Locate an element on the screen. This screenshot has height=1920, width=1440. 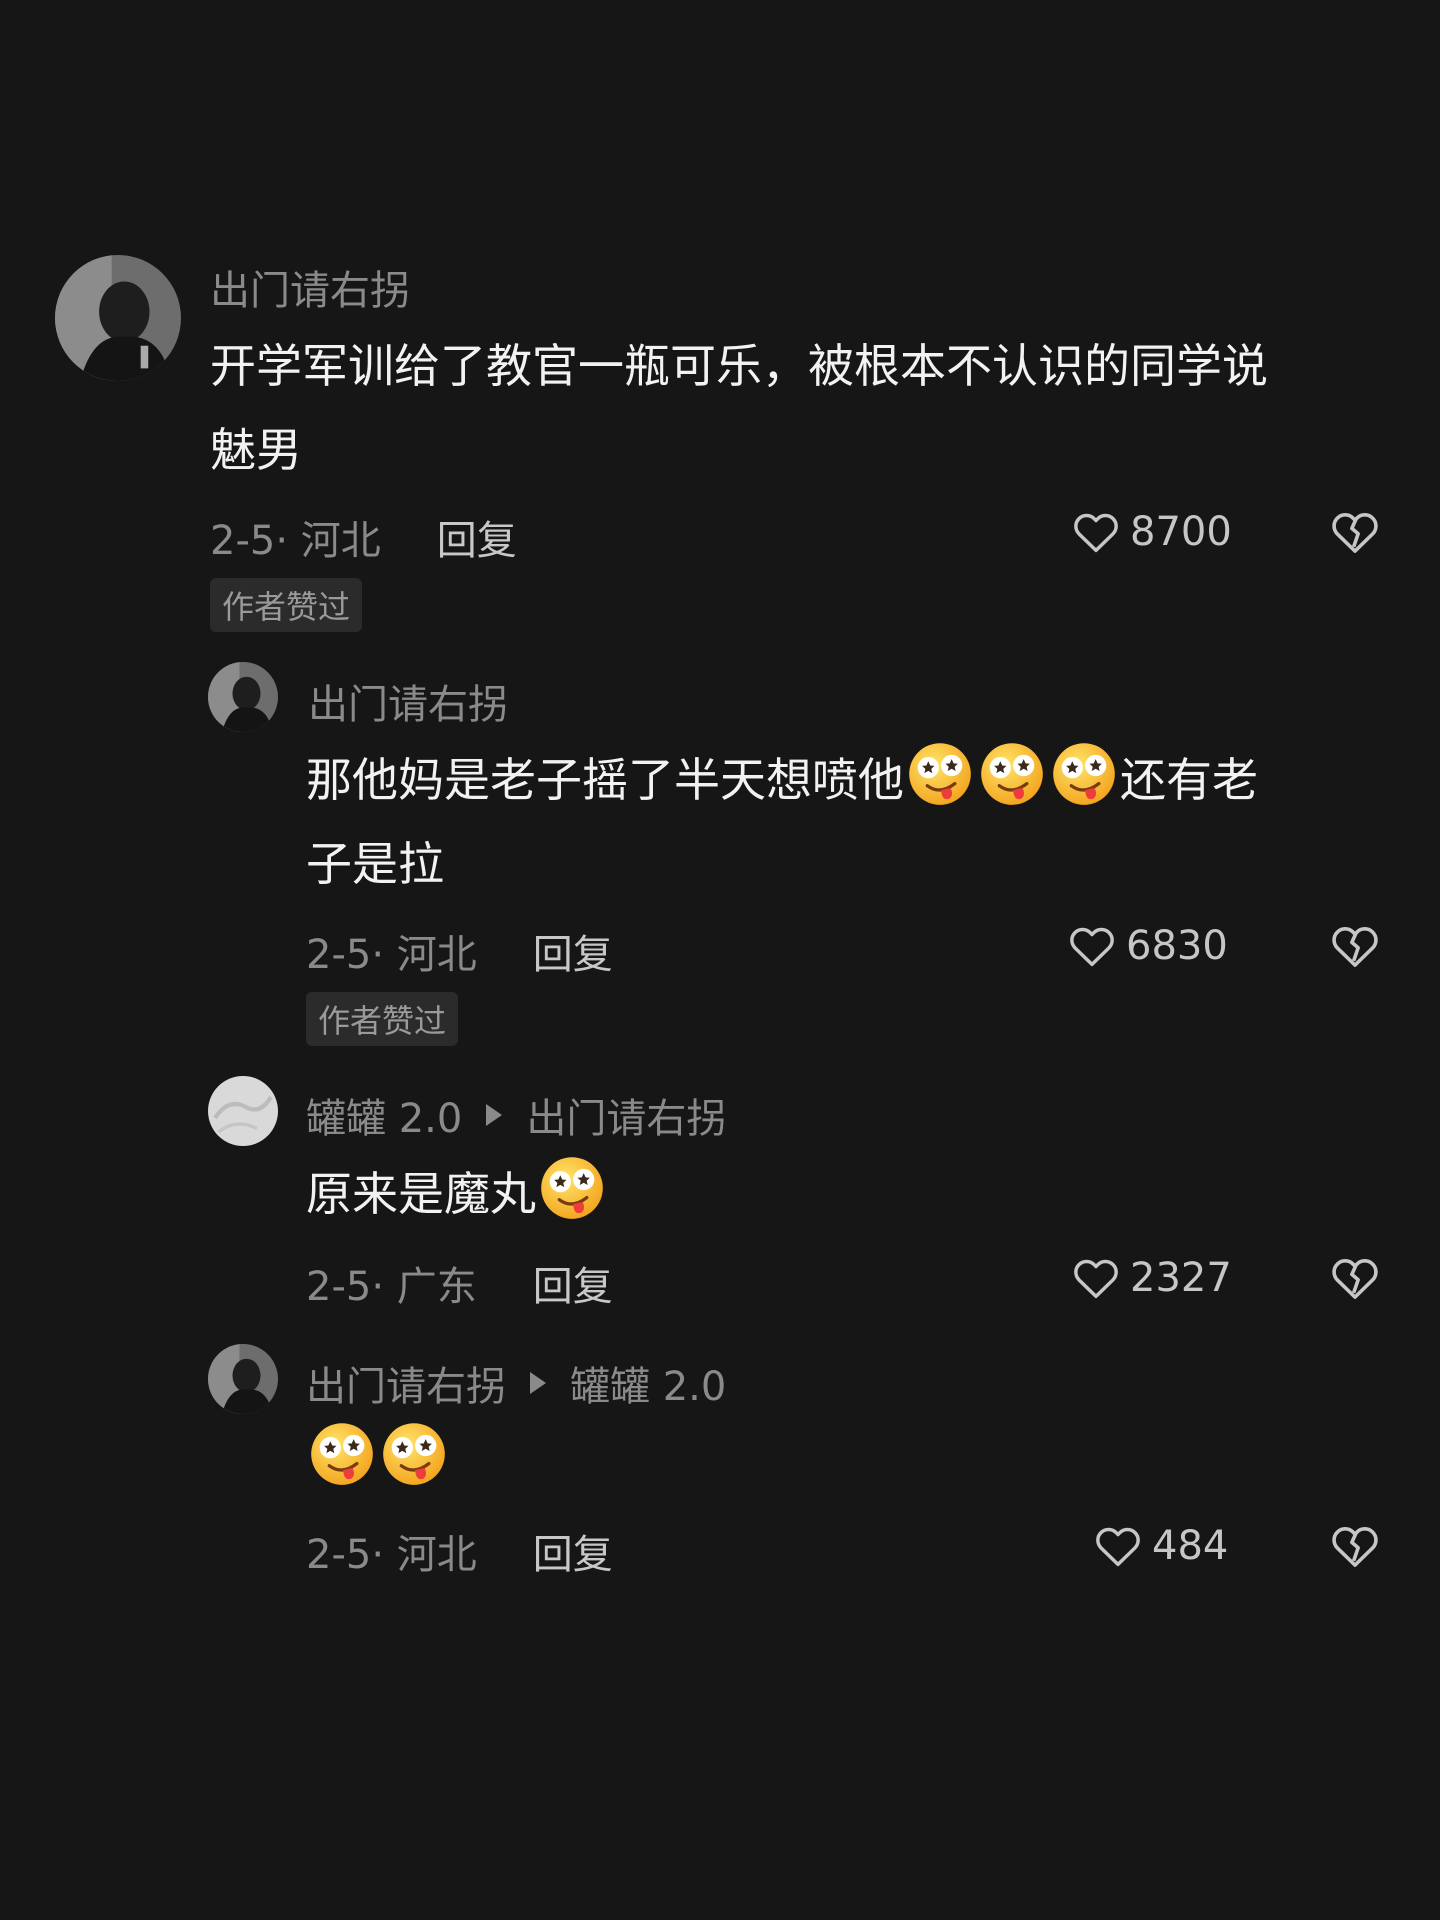
comment-text-segment: 还有老 is located at coordinates (1189, 780).